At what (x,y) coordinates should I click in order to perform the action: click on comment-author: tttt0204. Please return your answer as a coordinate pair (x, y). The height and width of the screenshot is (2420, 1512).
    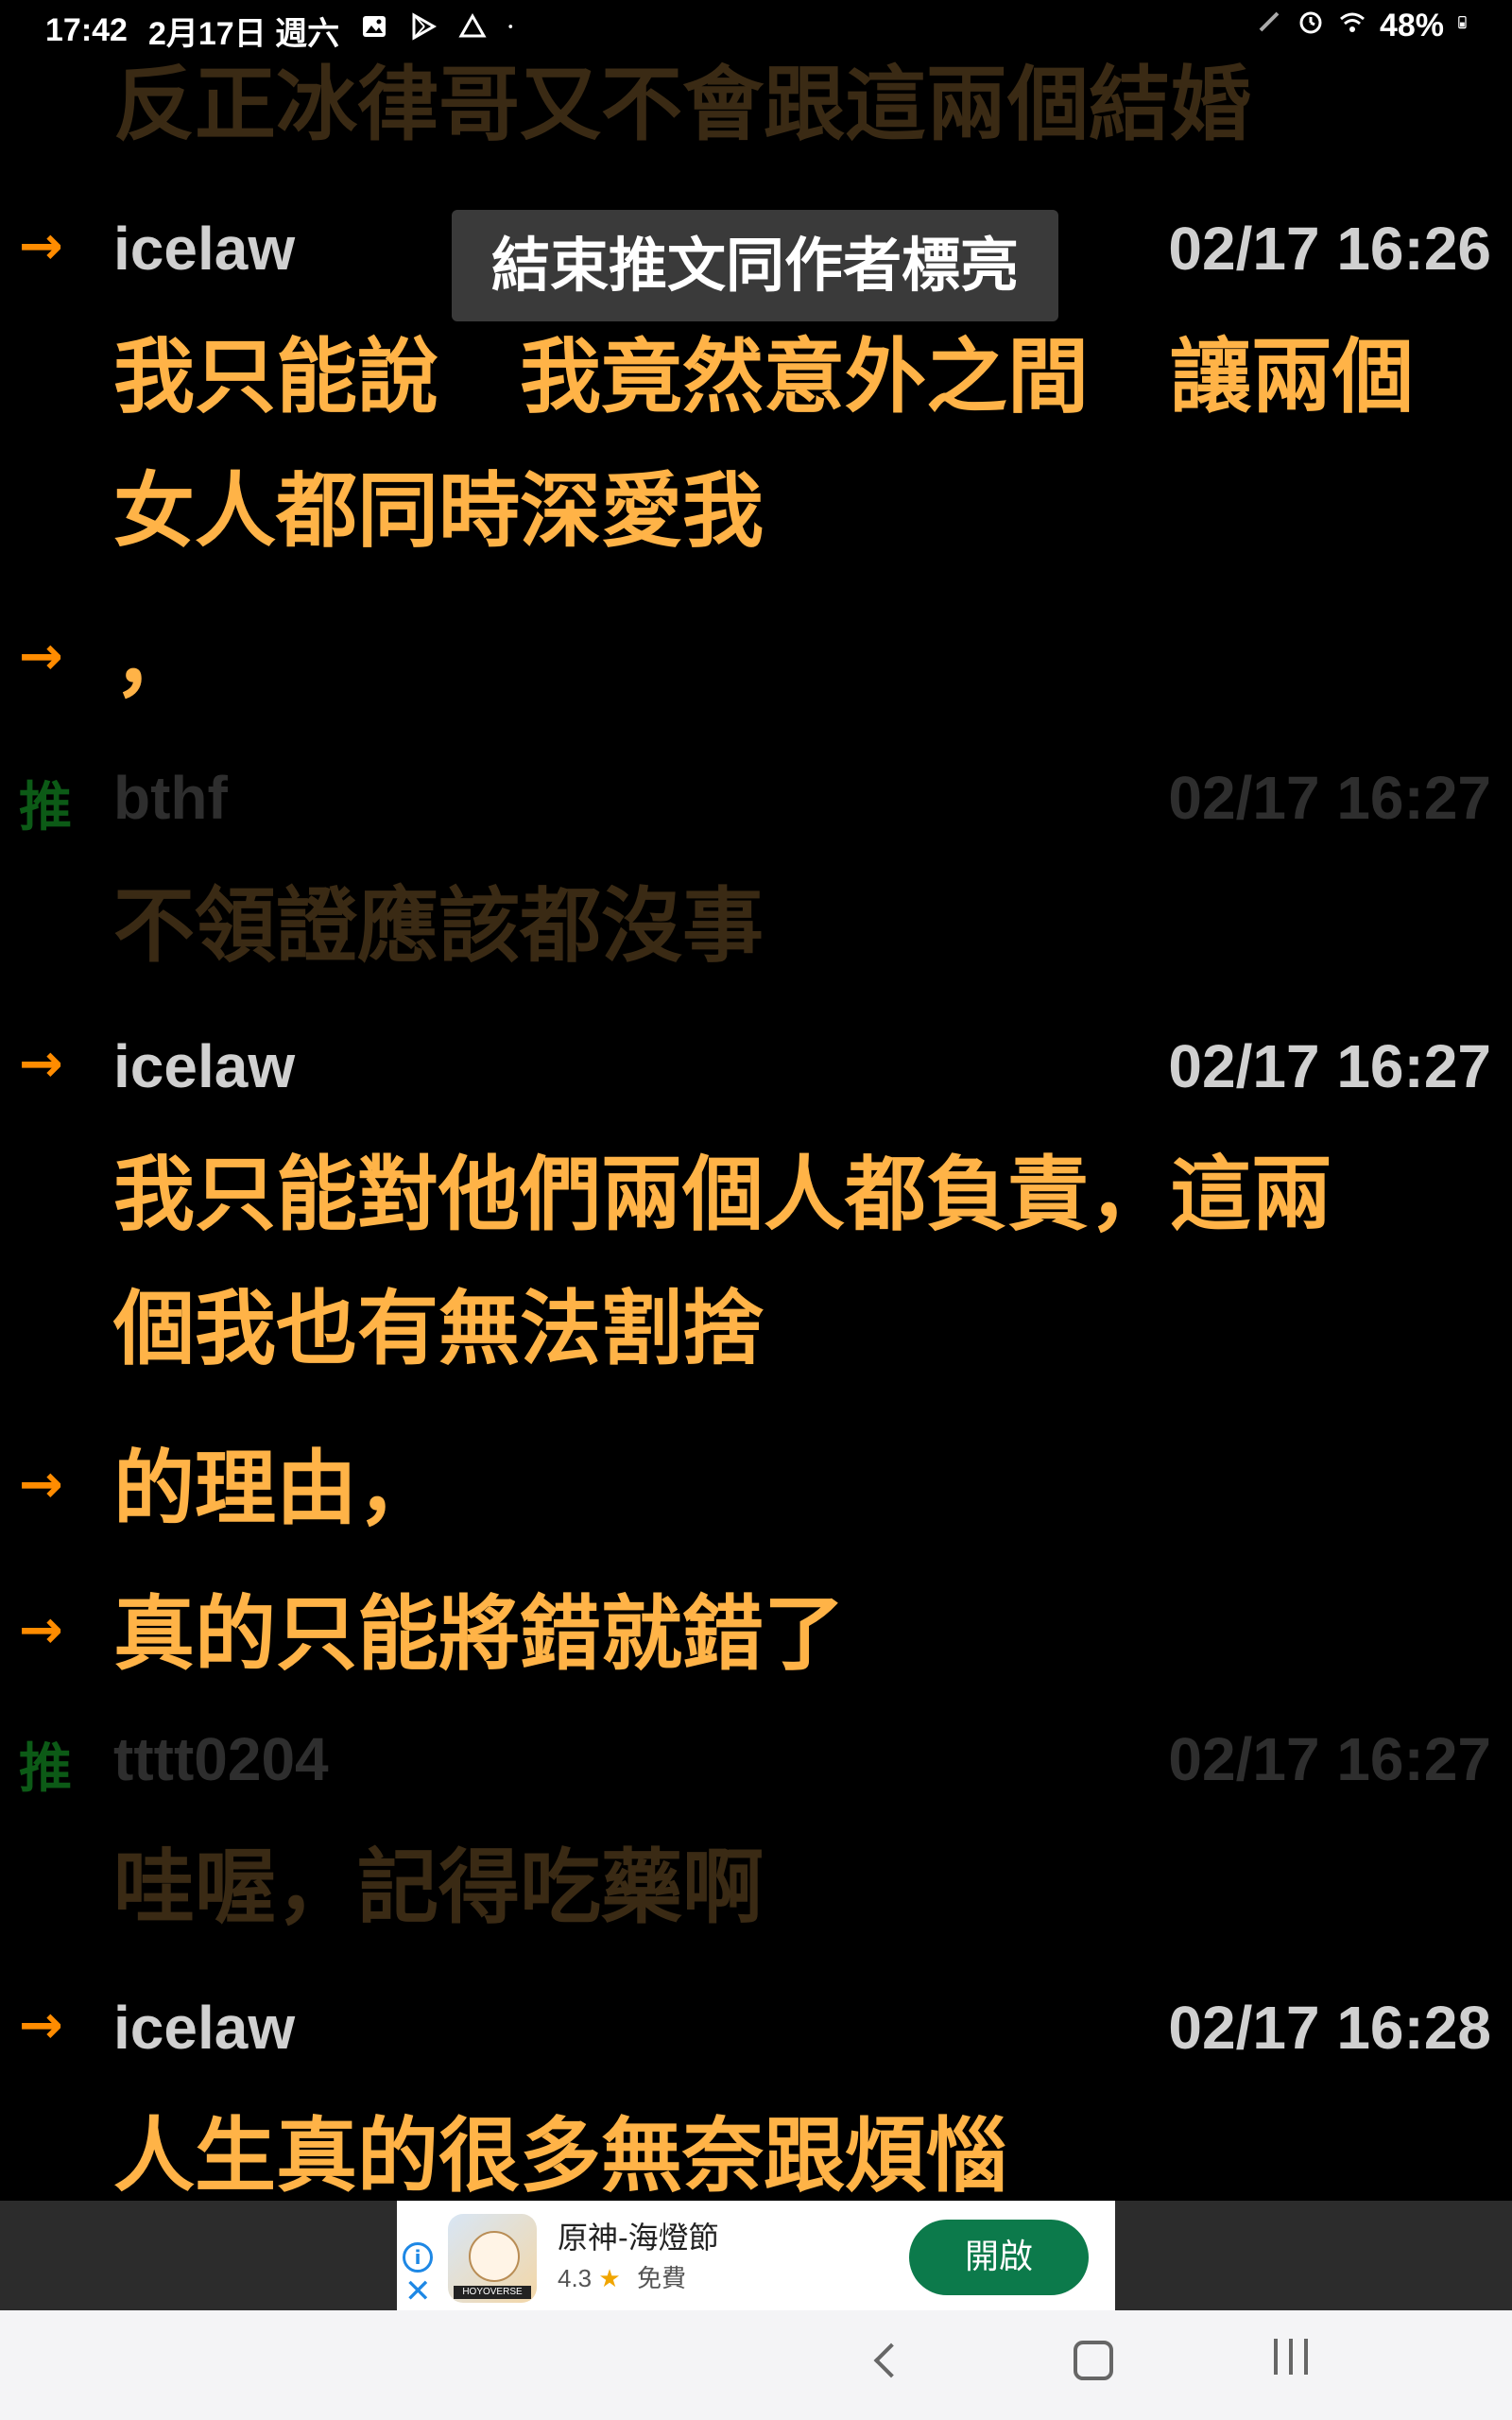
    Looking at the image, I should click on (221, 1759).